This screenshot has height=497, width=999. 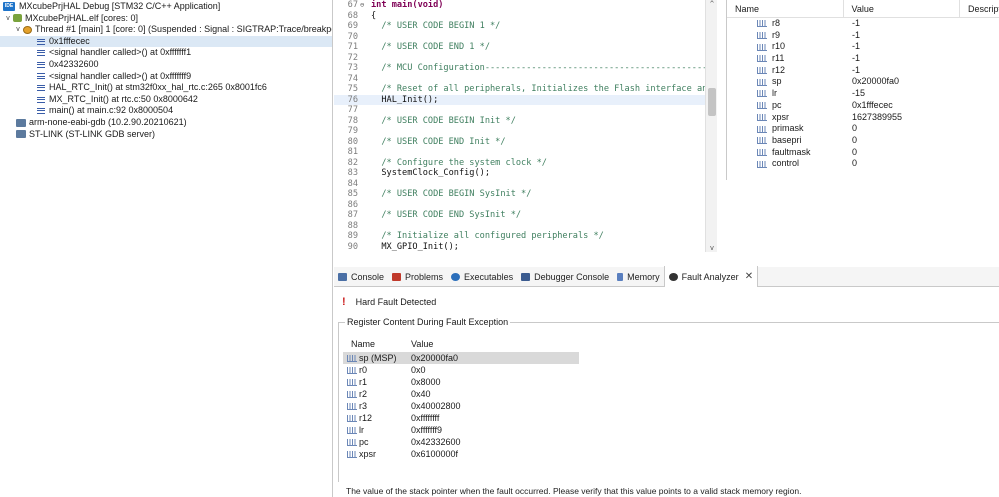 What do you see at coordinates (525, 26) in the screenshot?
I see `code-line: 69 /* USER CODE BEGIN 1 */` at bounding box center [525, 26].